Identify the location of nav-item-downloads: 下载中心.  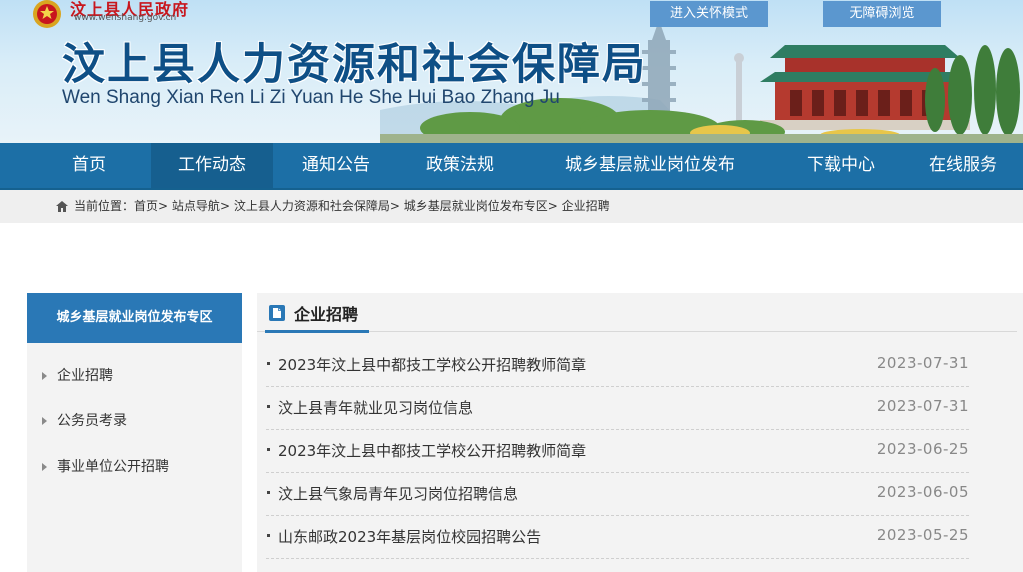
(841, 165).